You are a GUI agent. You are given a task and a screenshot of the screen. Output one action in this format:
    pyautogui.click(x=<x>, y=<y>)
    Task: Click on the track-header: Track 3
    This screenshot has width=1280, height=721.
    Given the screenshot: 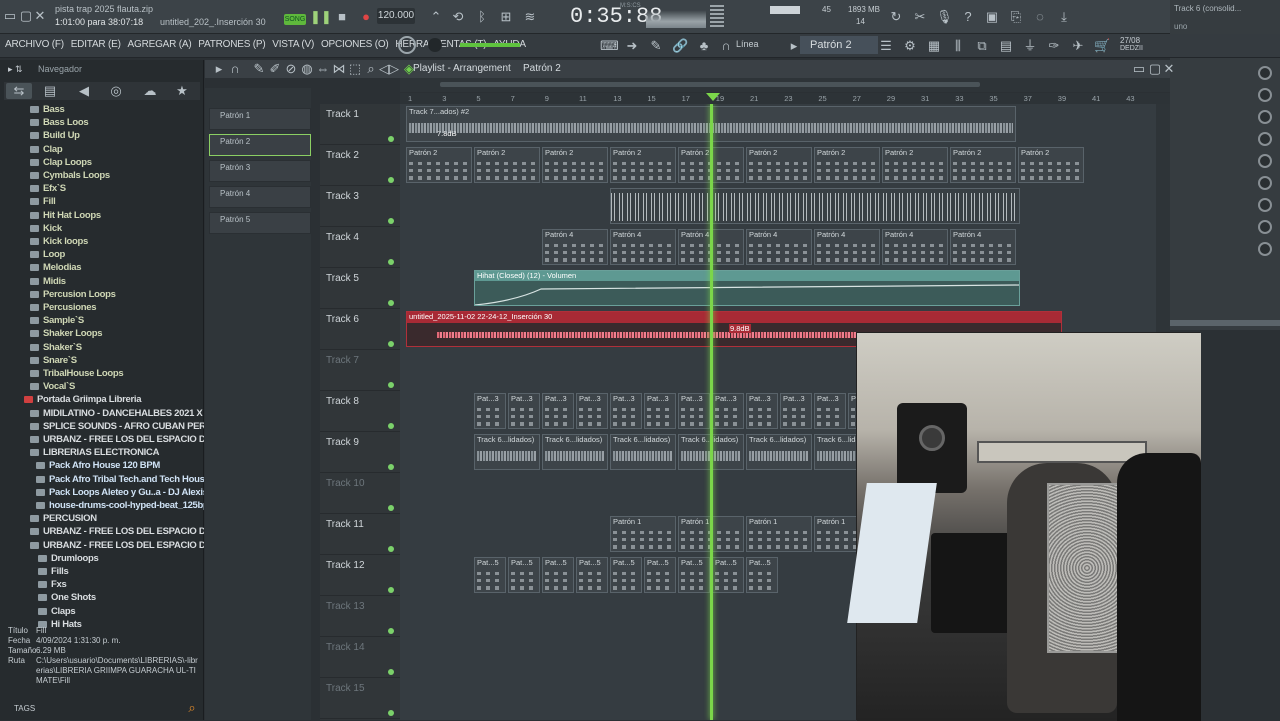 What is the action you would take?
    pyautogui.click(x=360, y=206)
    